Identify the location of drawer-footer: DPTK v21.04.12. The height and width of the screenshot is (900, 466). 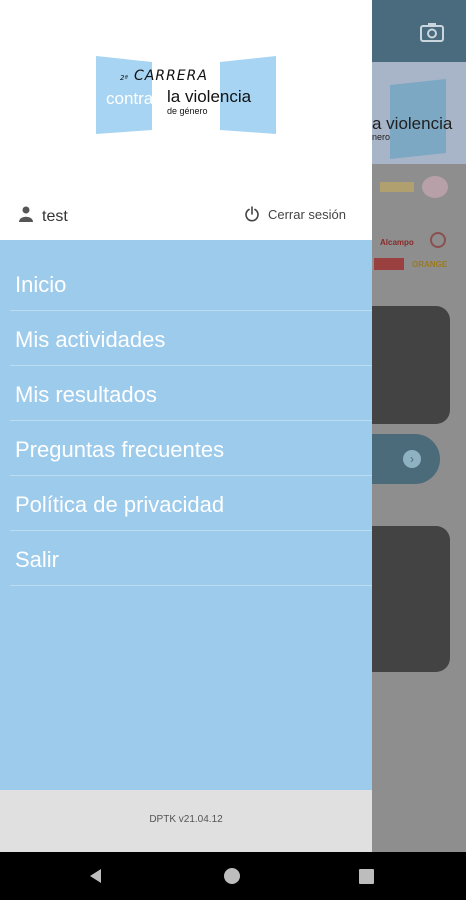
(186, 821).